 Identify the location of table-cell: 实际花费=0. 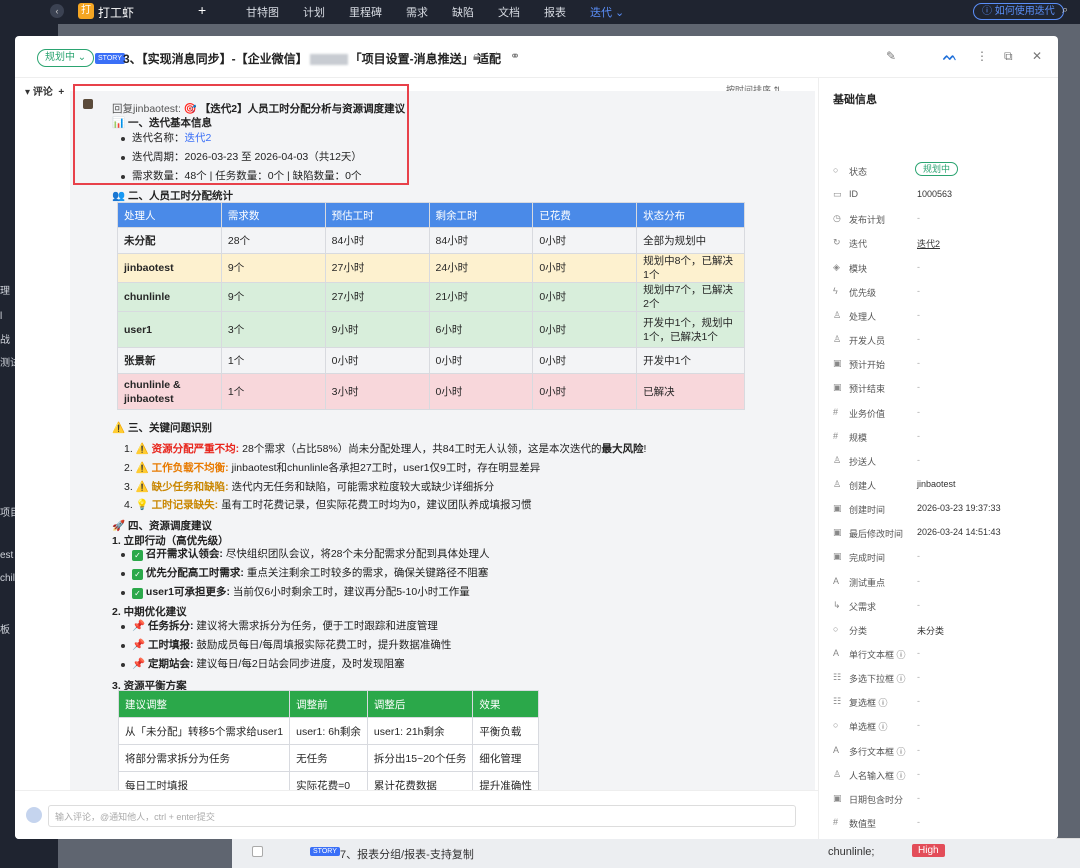
(328, 780).